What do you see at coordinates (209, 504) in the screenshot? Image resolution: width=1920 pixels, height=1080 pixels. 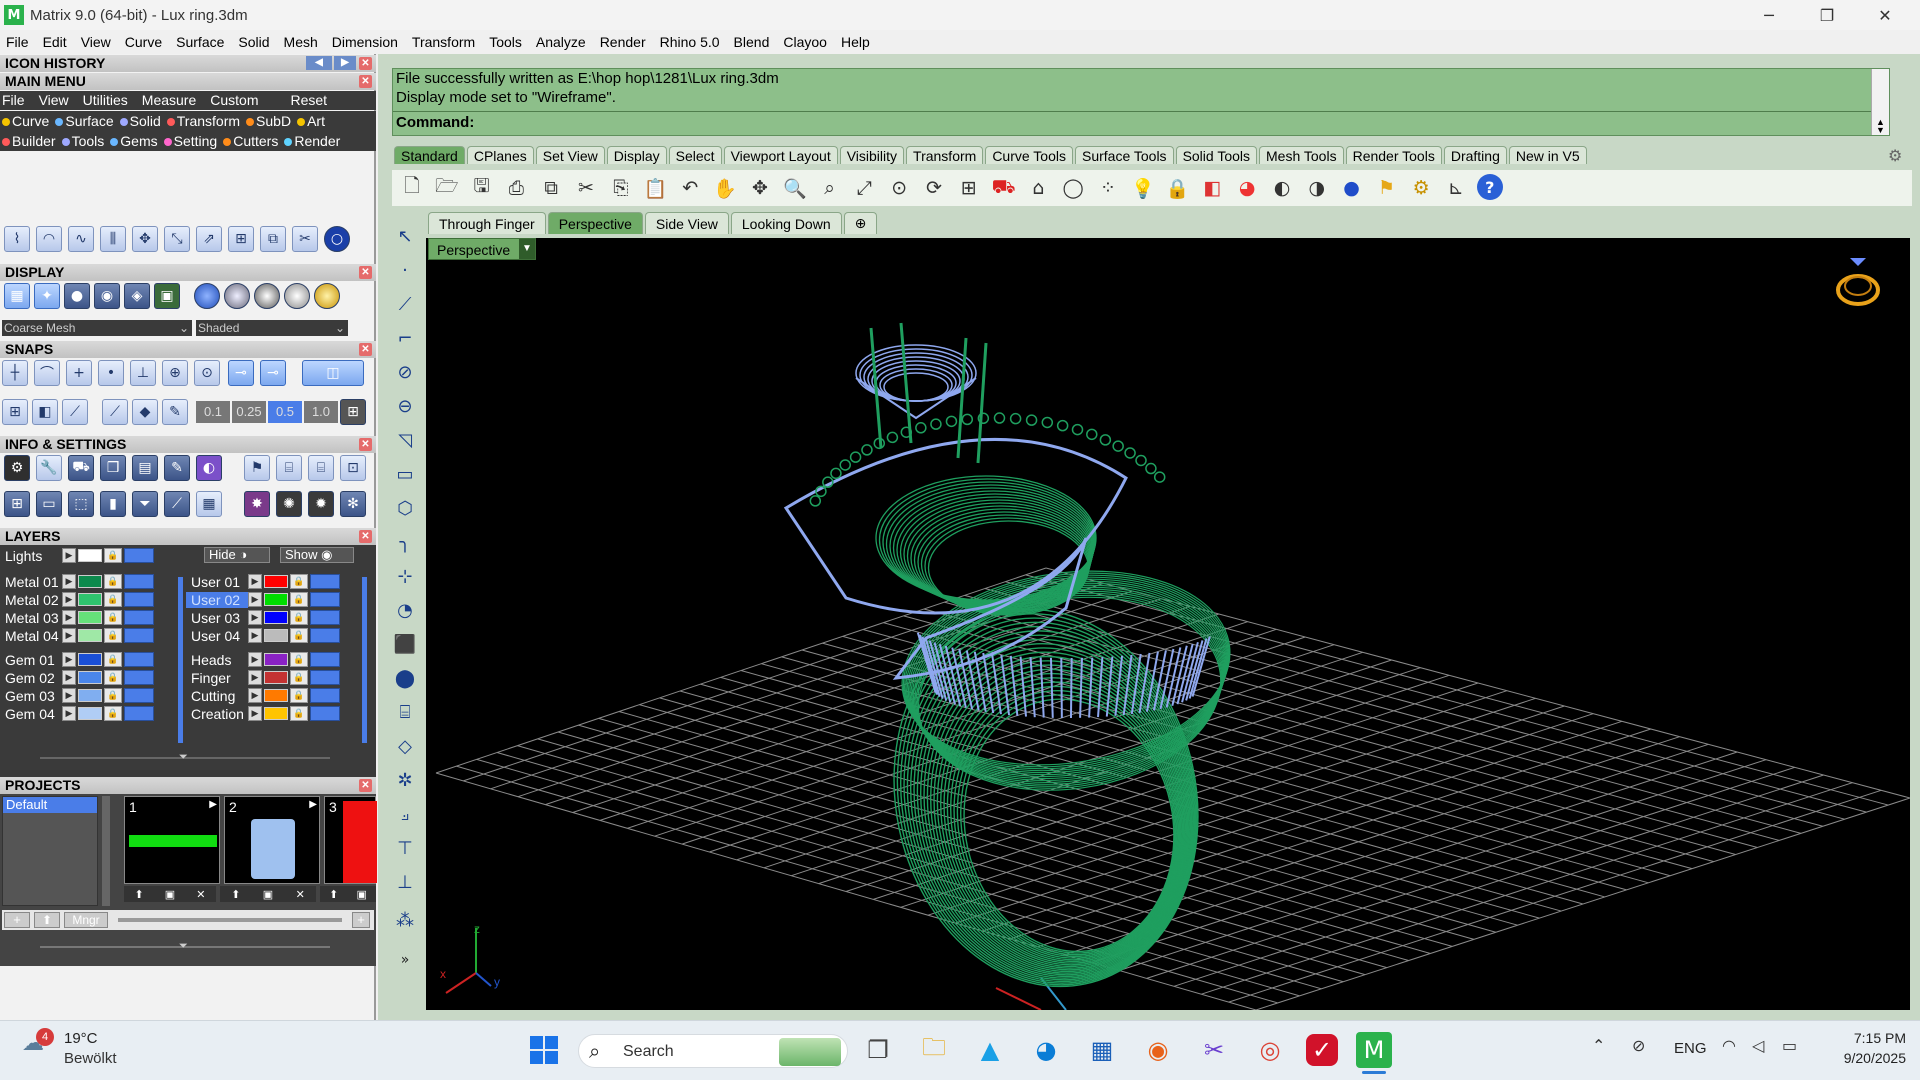 I see `table-icon: ▦` at bounding box center [209, 504].